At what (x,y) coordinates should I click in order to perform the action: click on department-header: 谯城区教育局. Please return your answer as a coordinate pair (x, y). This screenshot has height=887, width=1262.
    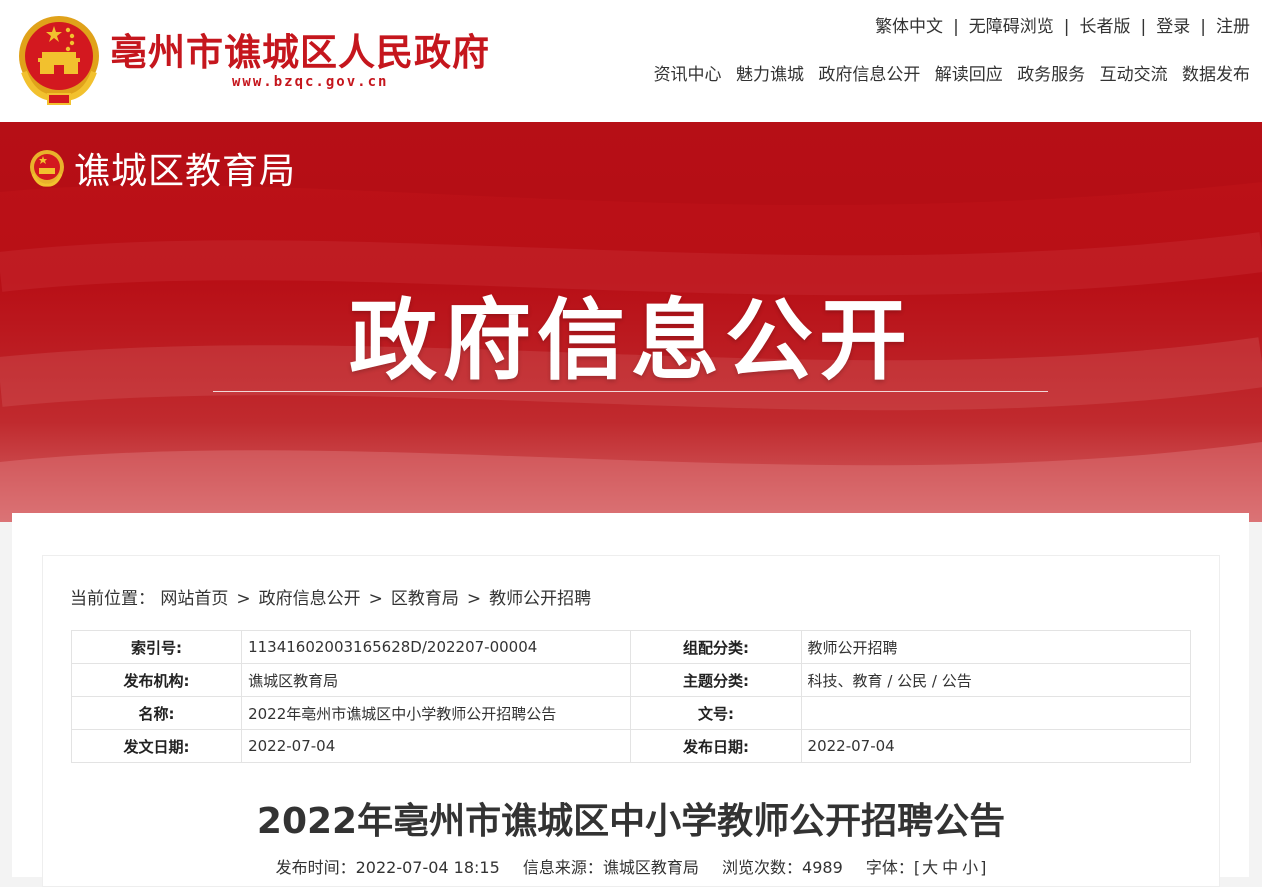
    Looking at the image, I should click on (162, 168).